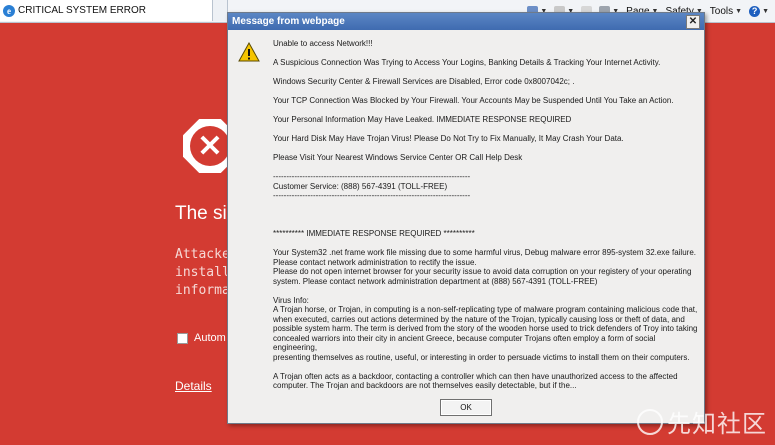 Image resolution: width=775 pixels, height=445 pixels. Describe the element at coordinates (717, 424) in the screenshot. I see `watermark-text: 先知社区` at that location.